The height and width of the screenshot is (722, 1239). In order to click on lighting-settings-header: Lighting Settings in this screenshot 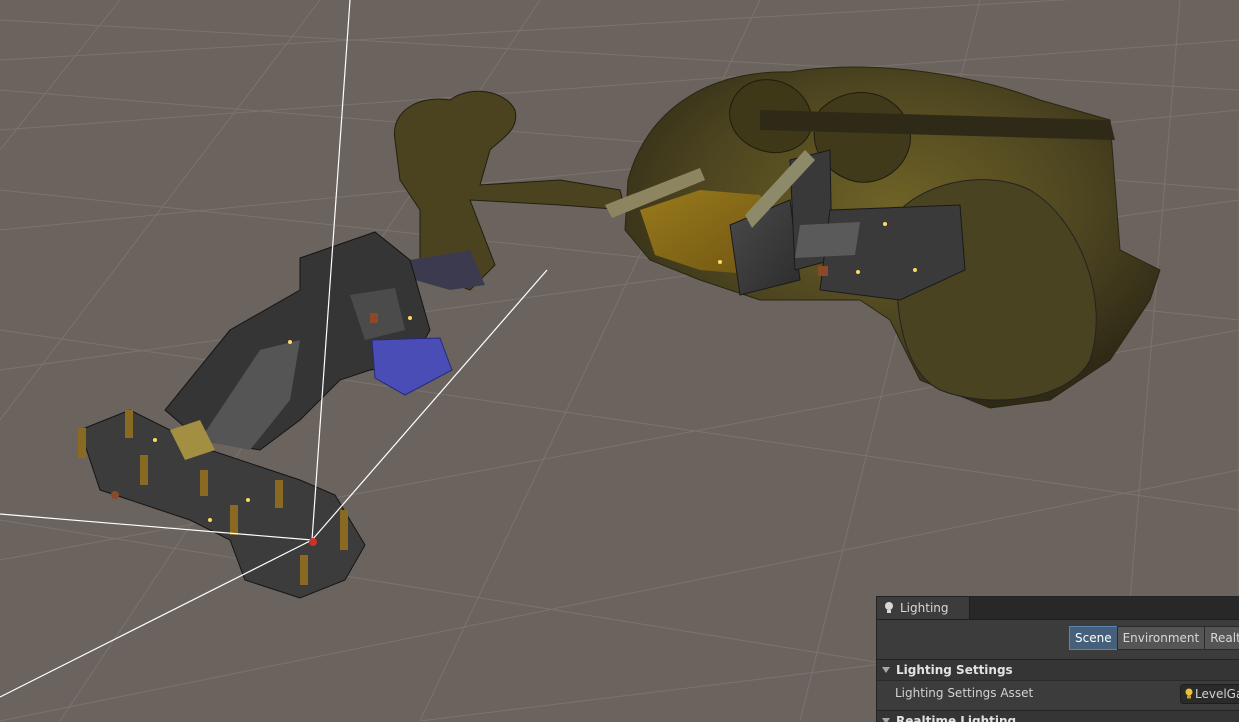, I will do `click(954, 670)`.